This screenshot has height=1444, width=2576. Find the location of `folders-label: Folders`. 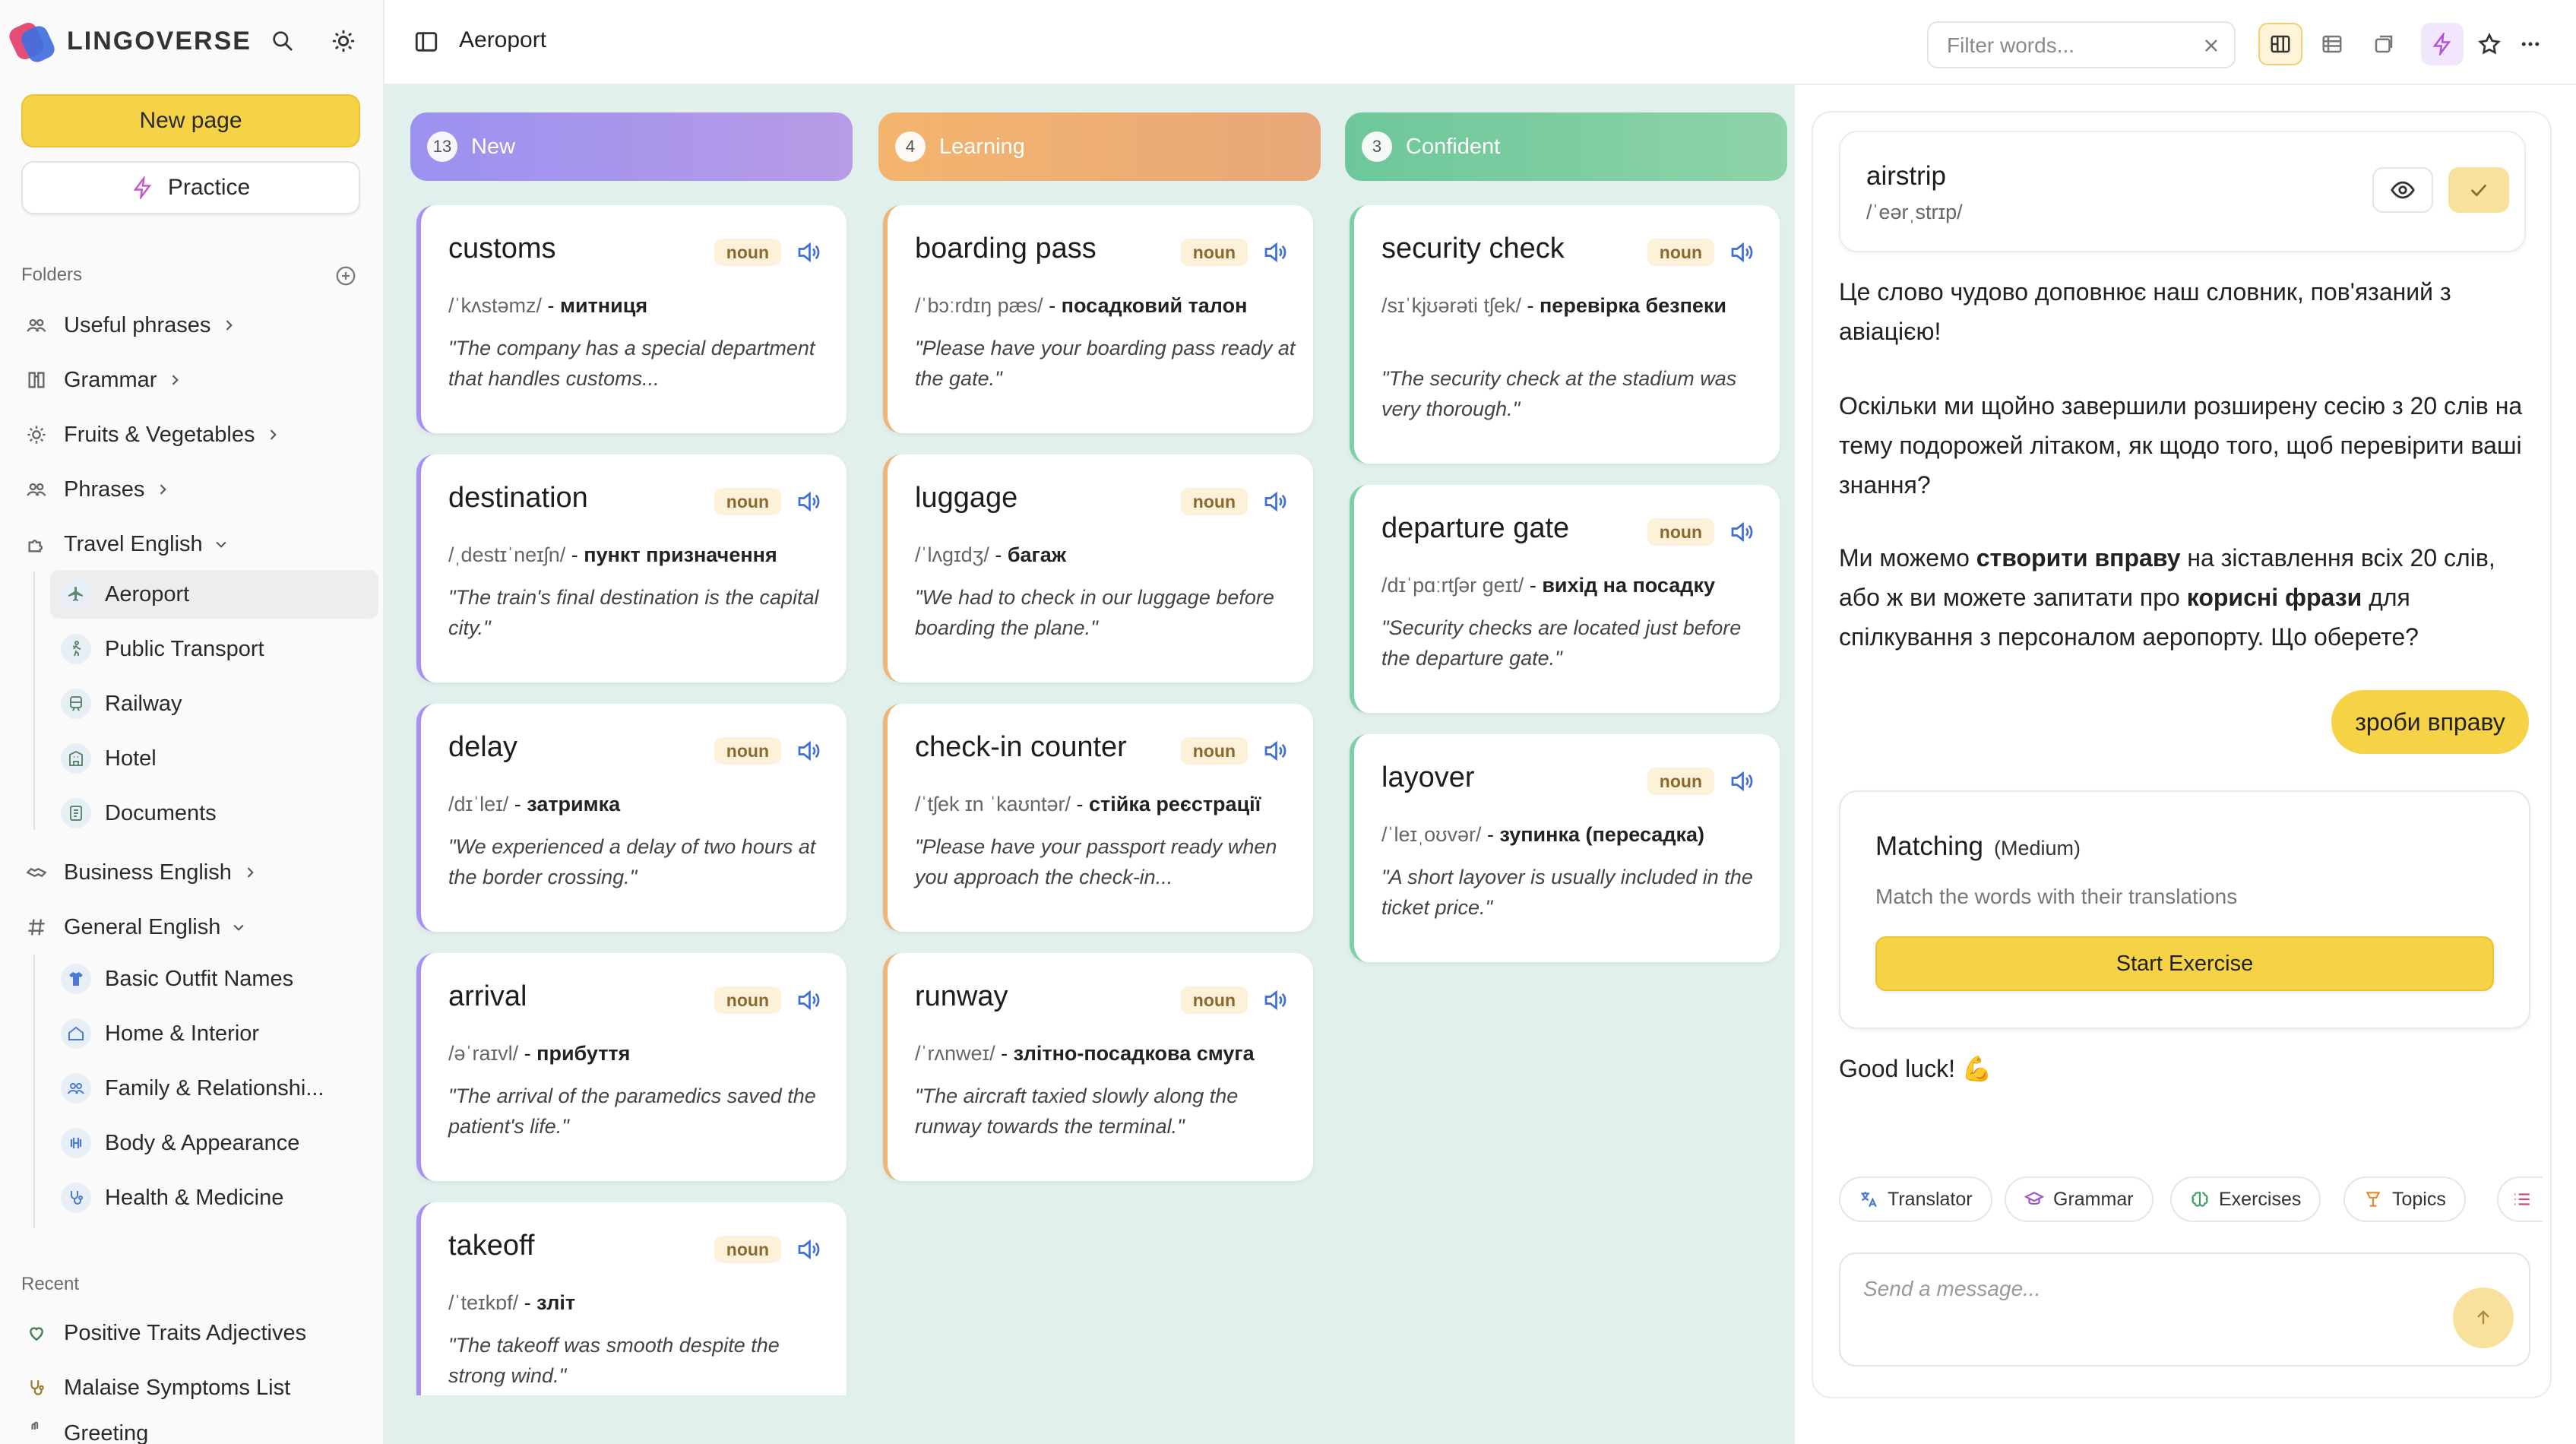

folders-label: Folders is located at coordinates (52, 275).